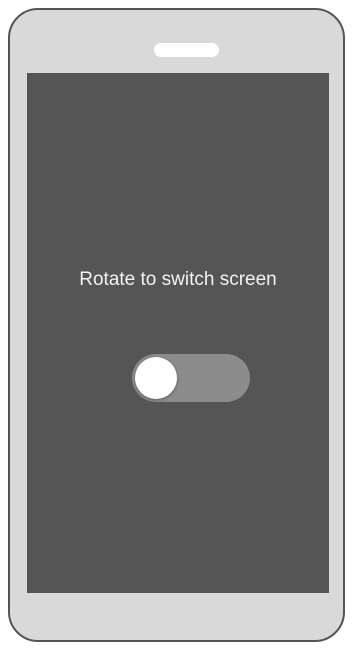  Describe the element at coordinates (191, 378) in the screenshot. I see `screen-switch-toggle` at that location.